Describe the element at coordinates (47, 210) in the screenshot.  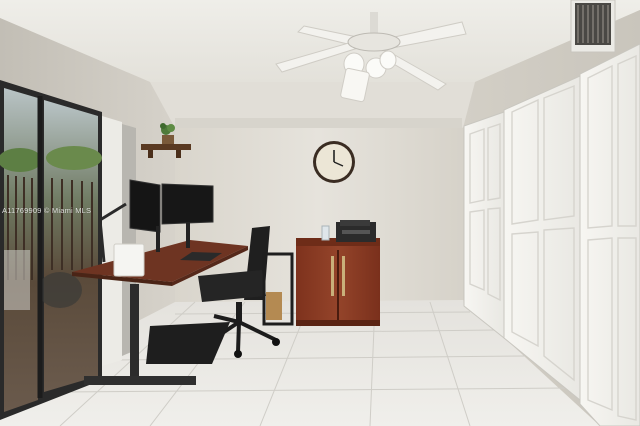
I see `mls-watermark: A11769909 © Miami MLS` at that location.